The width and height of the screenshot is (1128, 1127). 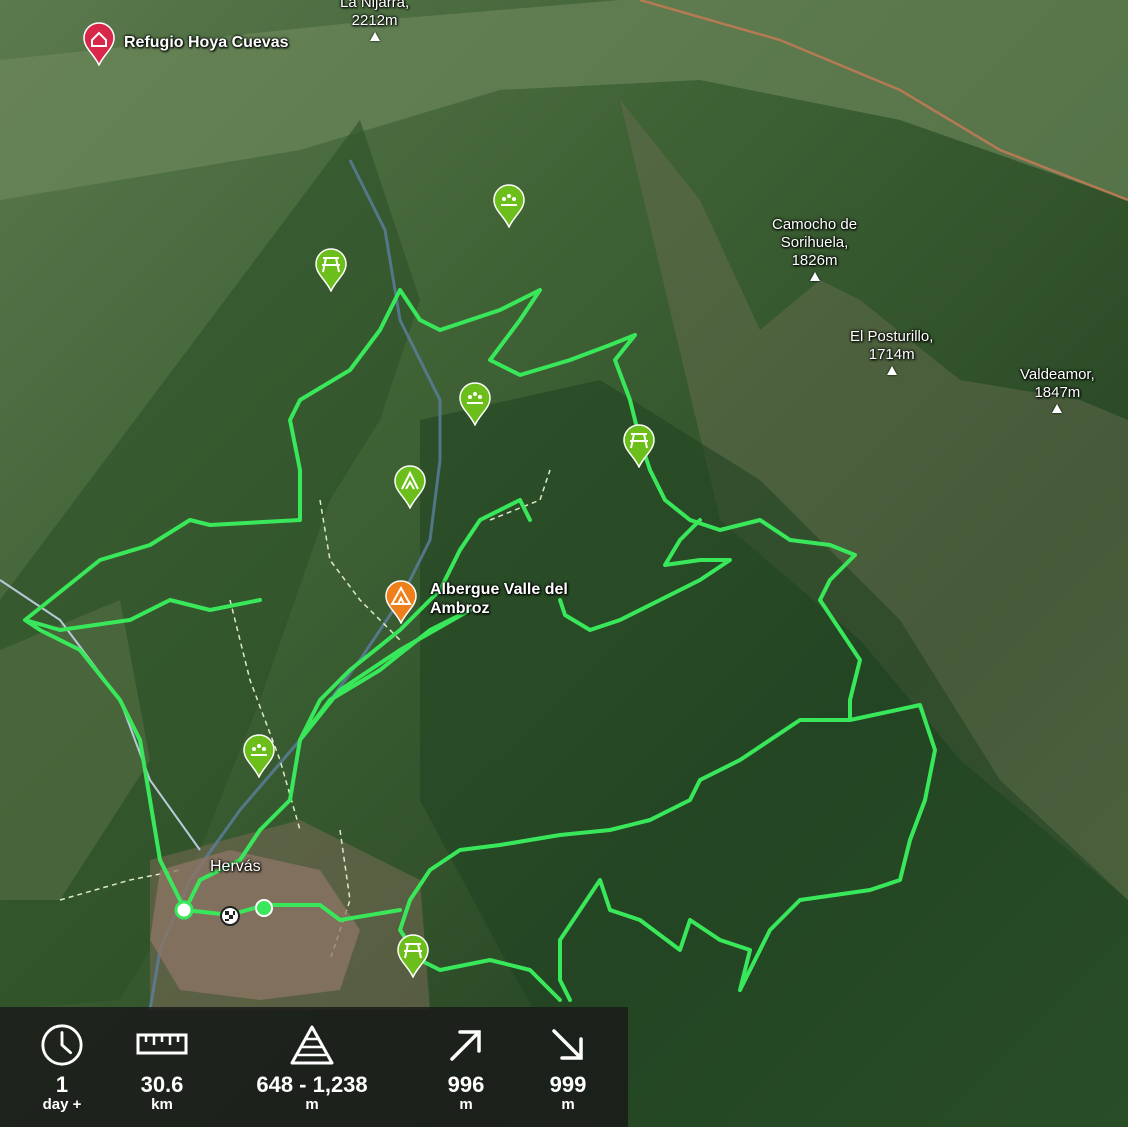 What do you see at coordinates (814, 260) in the screenshot?
I see `peak-elevation: 1826m` at bounding box center [814, 260].